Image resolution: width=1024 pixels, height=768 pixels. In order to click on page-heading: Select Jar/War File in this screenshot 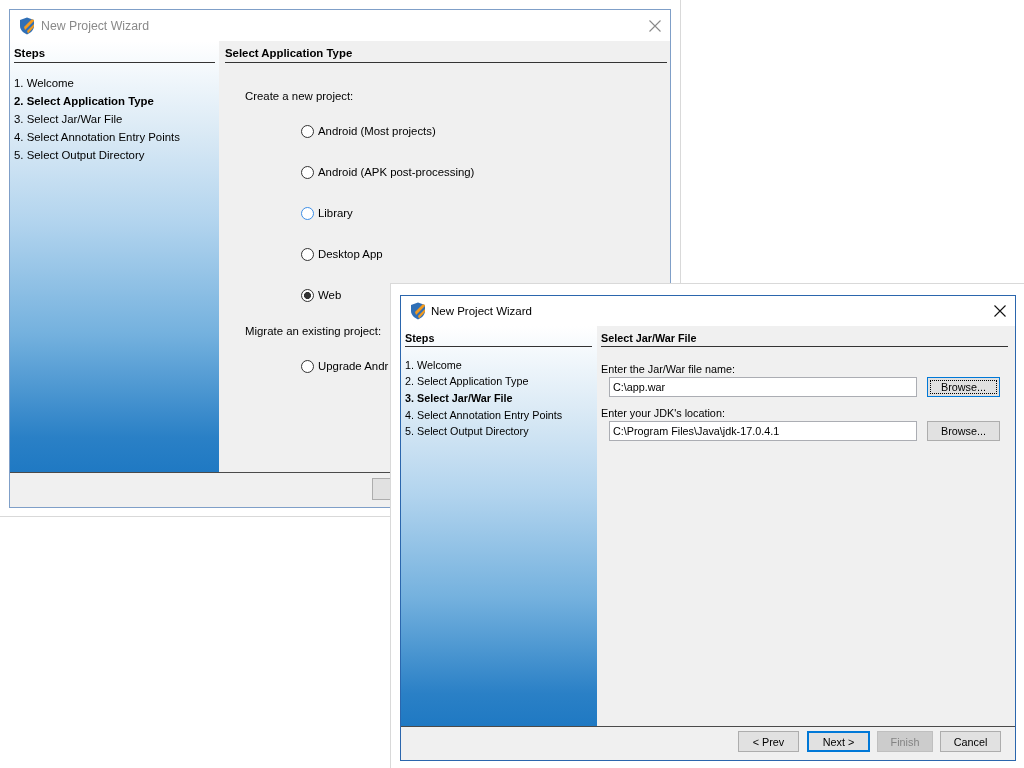, I will do `click(804, 339)`.